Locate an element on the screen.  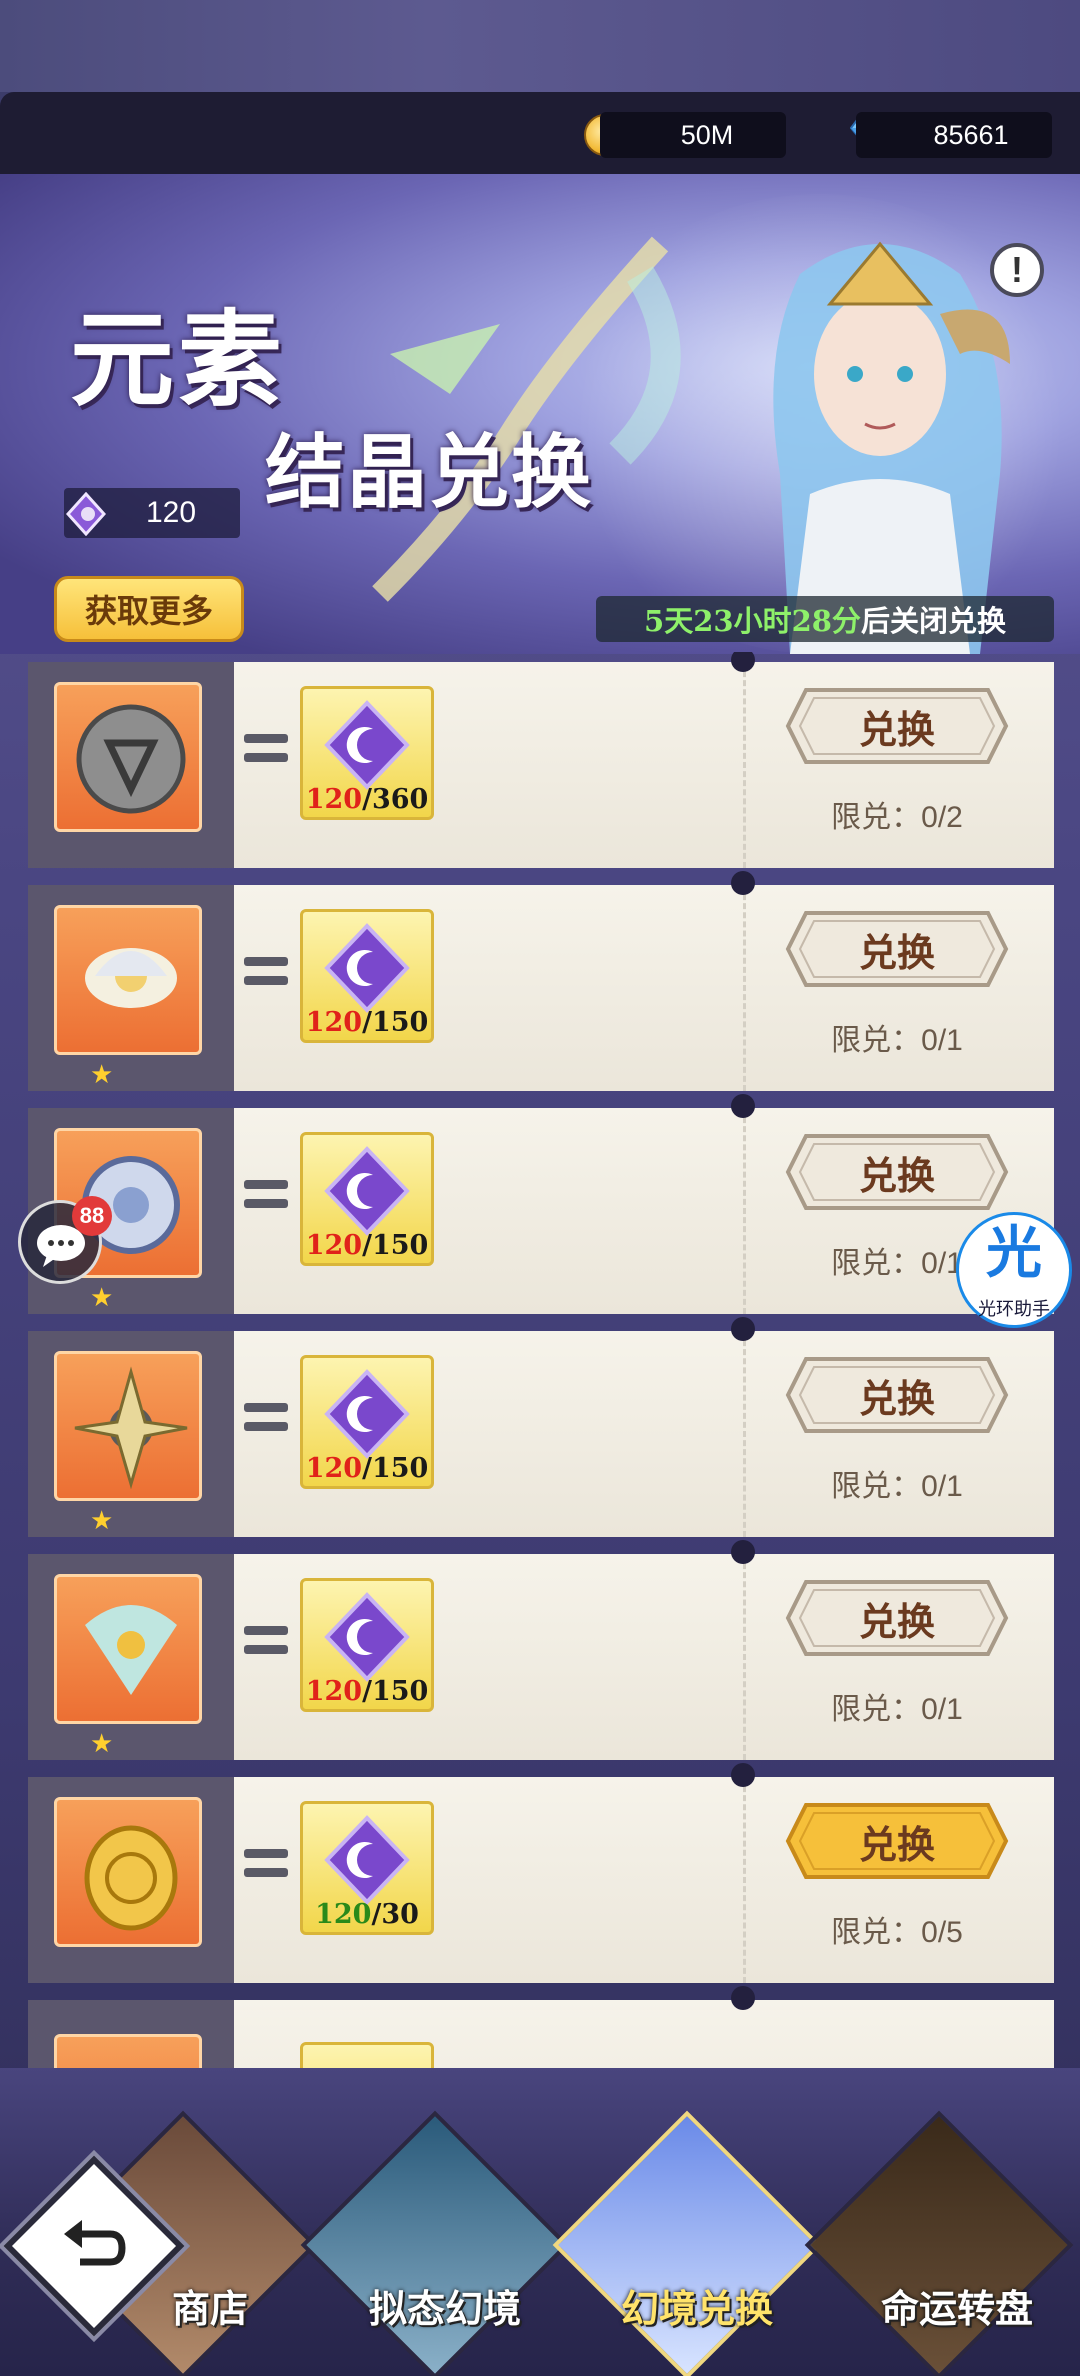
gold-coin-icon is located at coordinates (131, 1878).